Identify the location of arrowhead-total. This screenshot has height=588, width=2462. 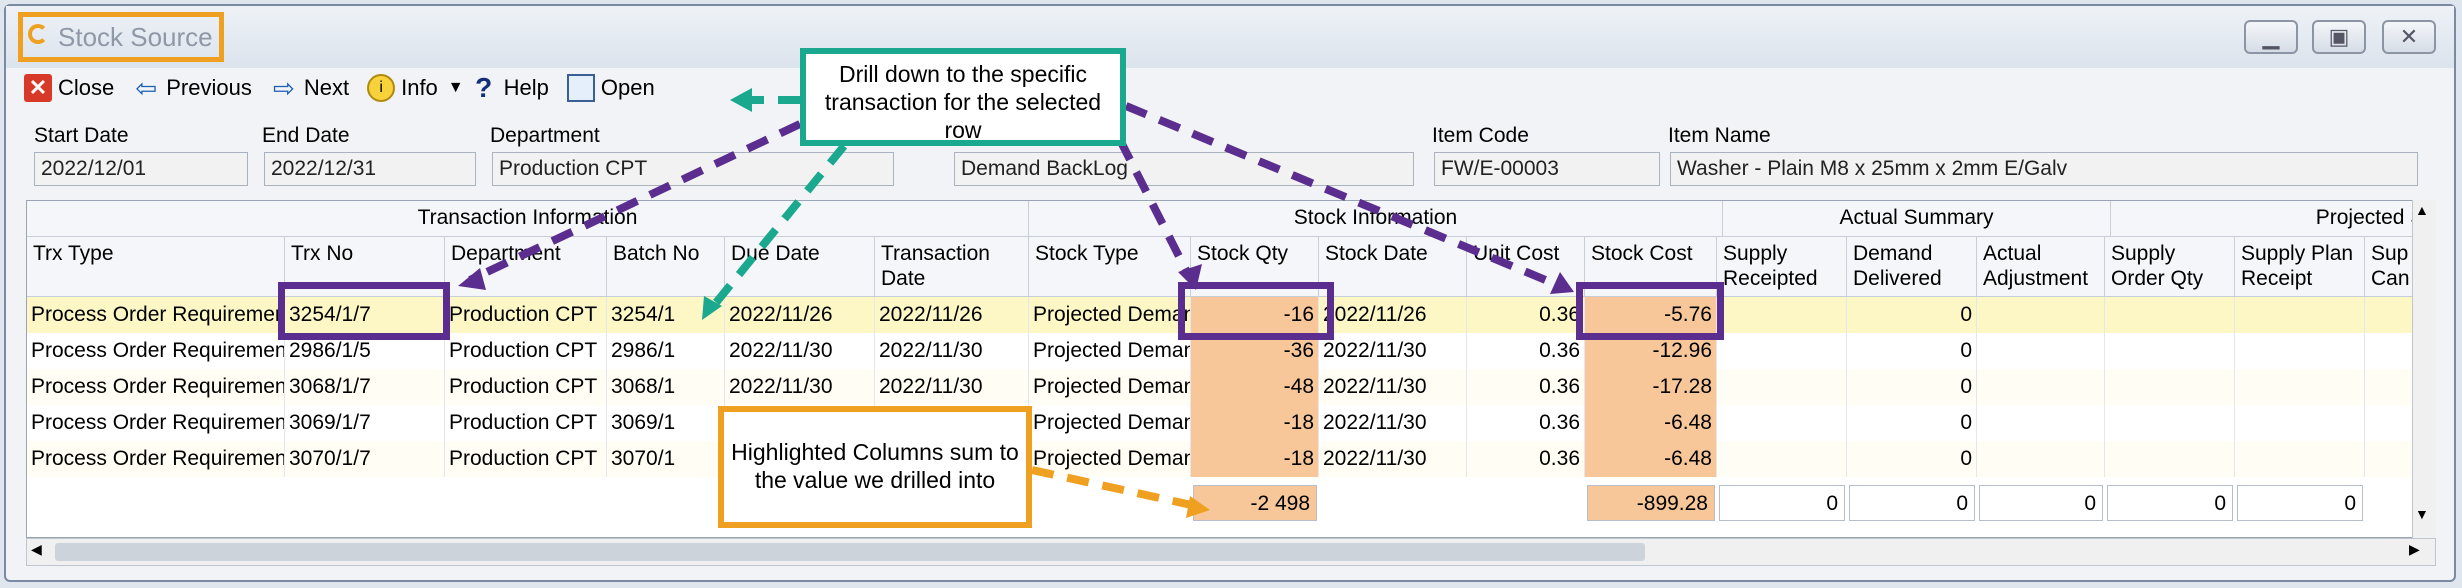
(1198, 507).